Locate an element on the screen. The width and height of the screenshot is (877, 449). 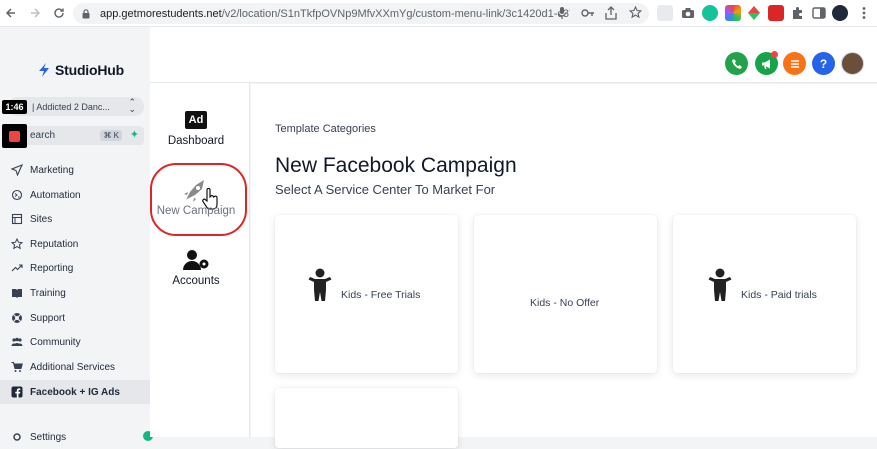
studiohub-logo-icon is located at coordinates (44, 70).